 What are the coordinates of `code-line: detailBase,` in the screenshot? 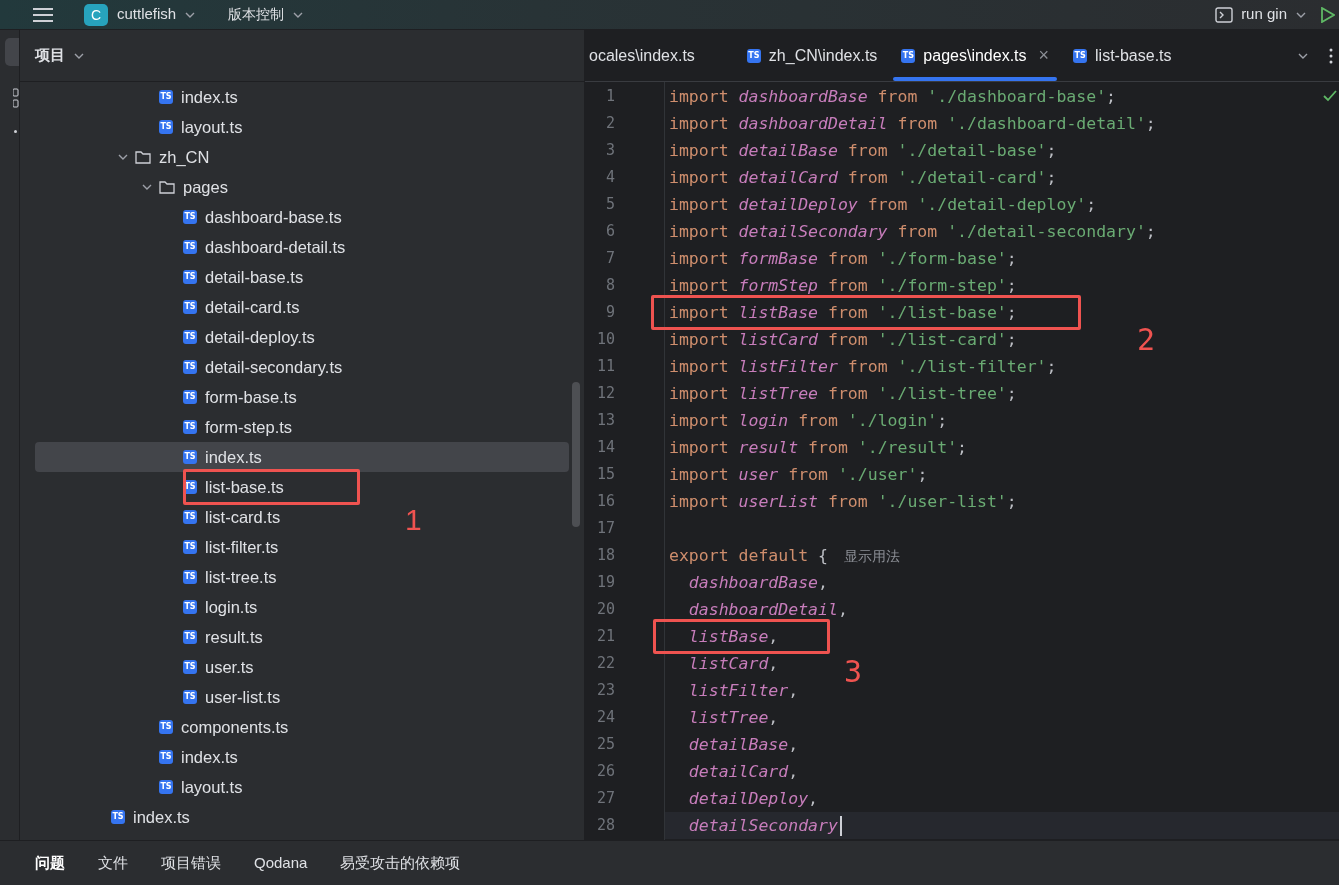 It's located at (743, 744).